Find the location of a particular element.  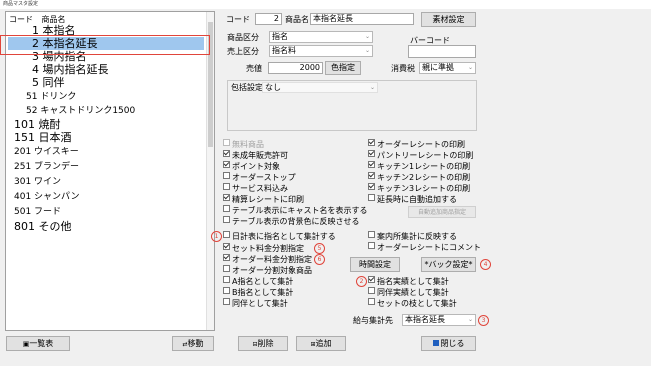

list-item: 52 キャストドリンク1500 is located at coordinates (80, 111).